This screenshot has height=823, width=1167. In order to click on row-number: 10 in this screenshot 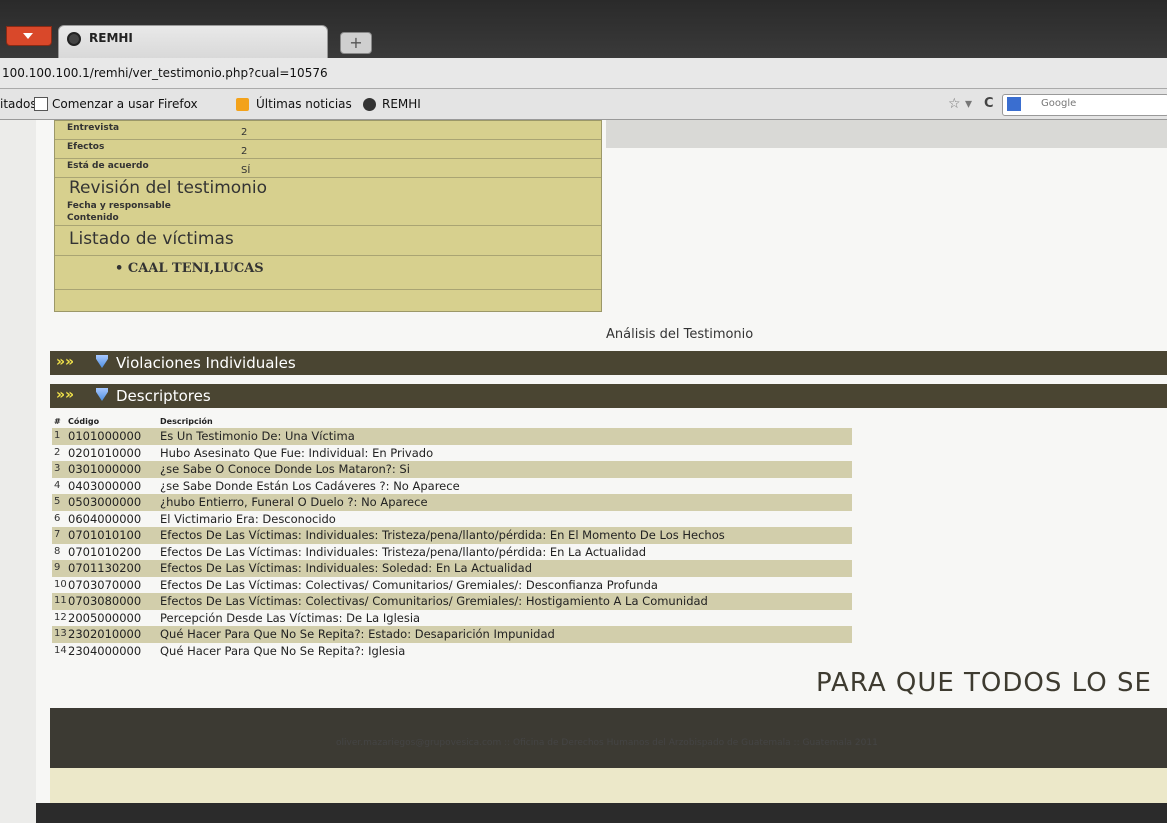, I will do `click(60, 584)`.